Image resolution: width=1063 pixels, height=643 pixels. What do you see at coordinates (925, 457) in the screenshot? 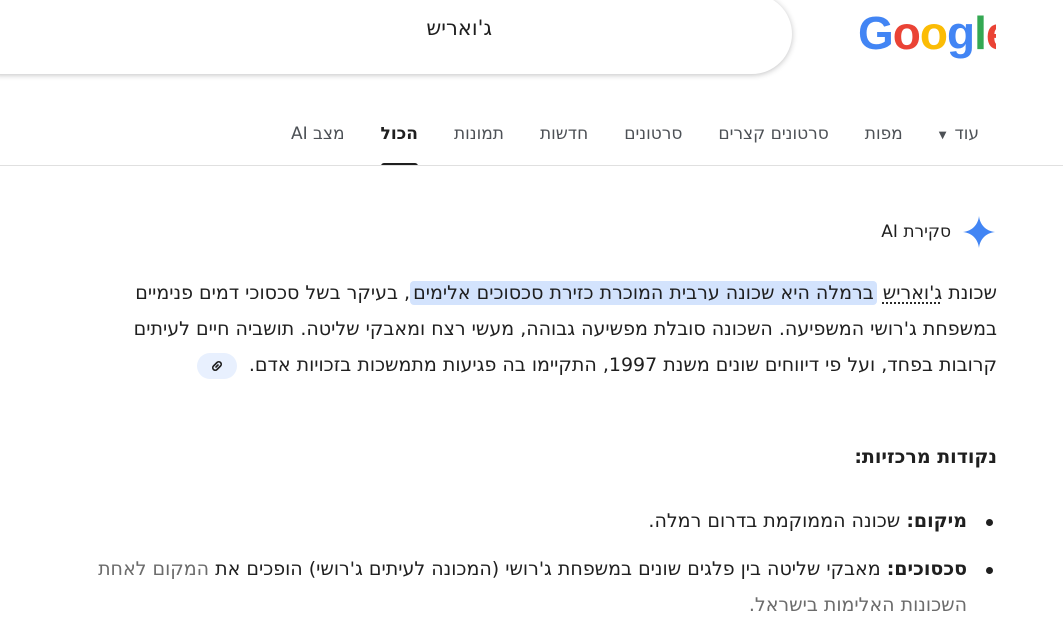
I see `key-points-heading: נקודות מרכזיות:` at bounding box center [925, 457].